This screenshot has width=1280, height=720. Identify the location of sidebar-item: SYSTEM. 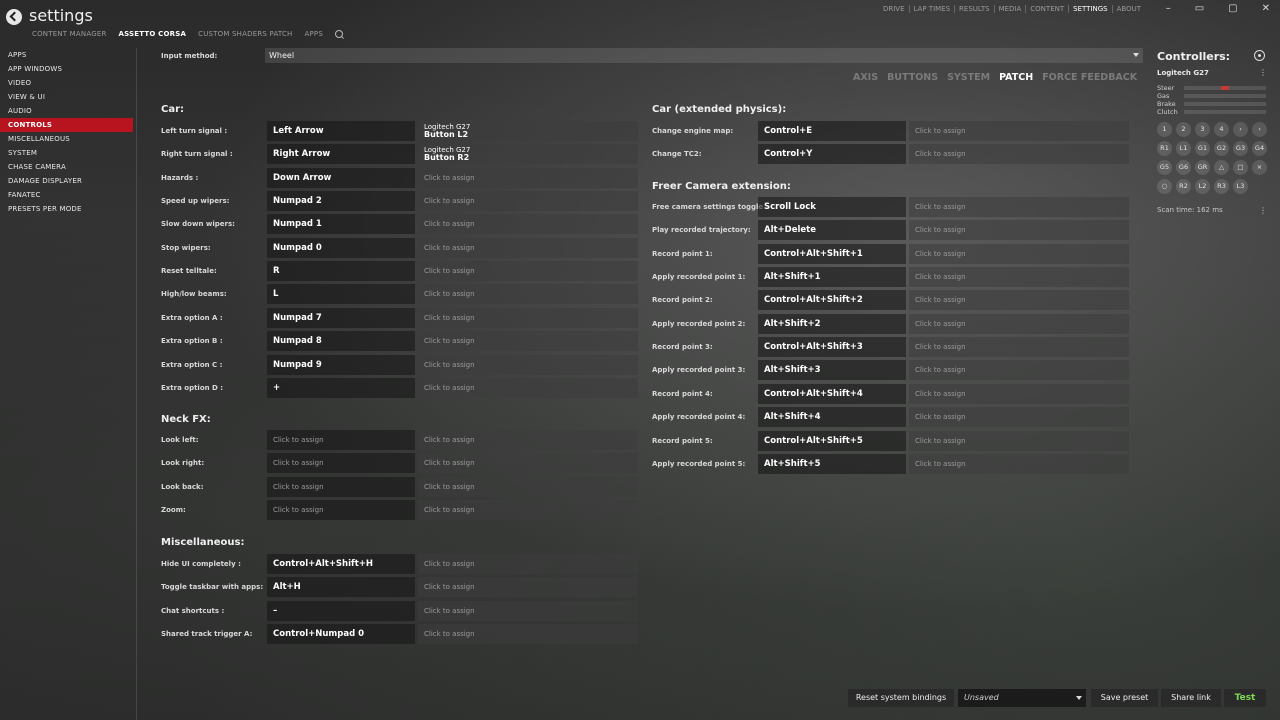
(66, 153).